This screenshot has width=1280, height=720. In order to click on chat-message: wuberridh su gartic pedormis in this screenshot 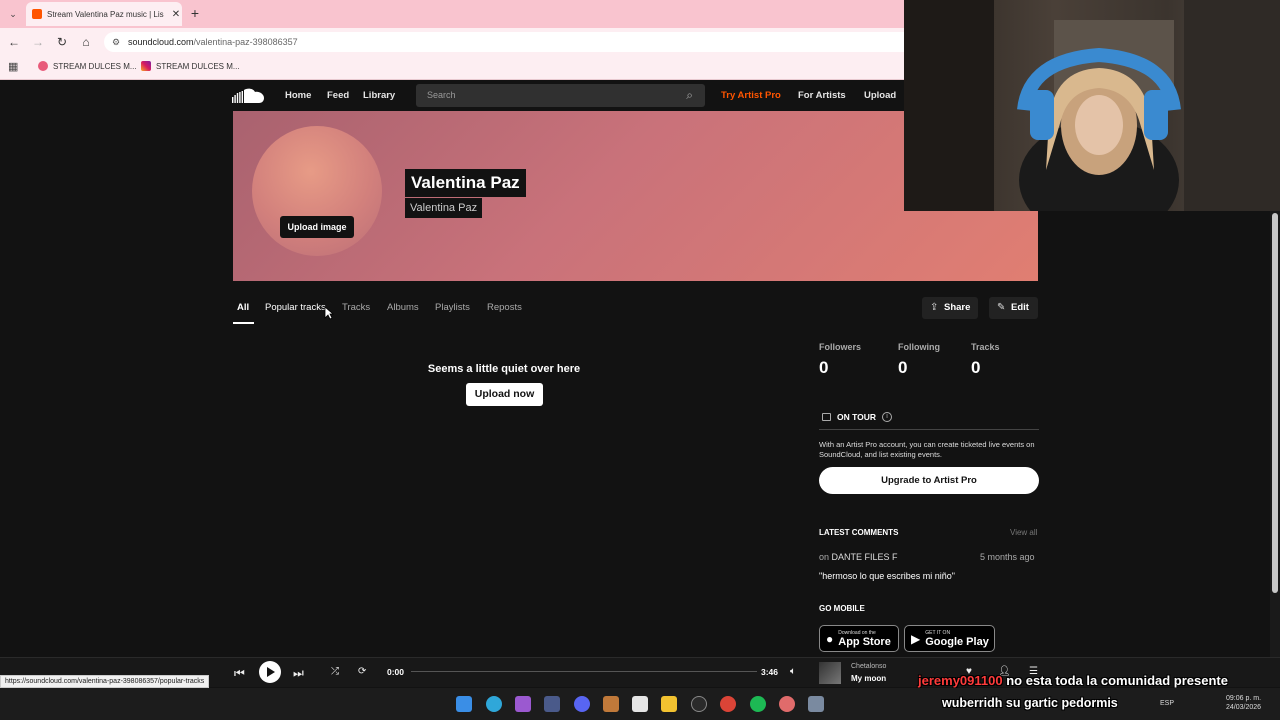, I will do `click(1030, 703)`.